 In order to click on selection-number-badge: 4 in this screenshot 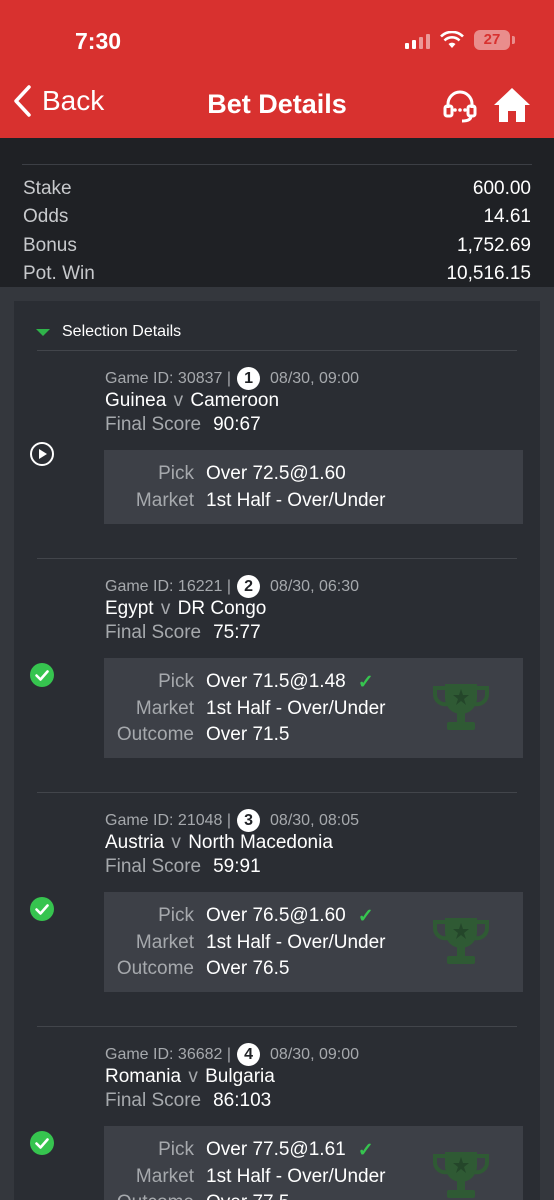, I will do `click(249, 1054)`.